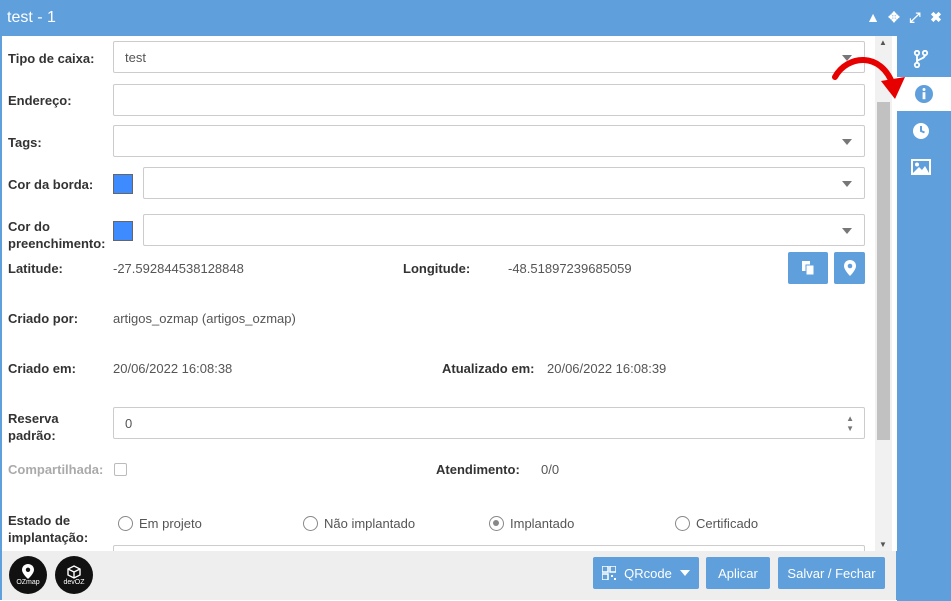 The width and height of the screenshot is (951, 601). What do you see at coordinates (924, 94) in the screenshot?
I see `info-icon` at bounding box center [924, 94].